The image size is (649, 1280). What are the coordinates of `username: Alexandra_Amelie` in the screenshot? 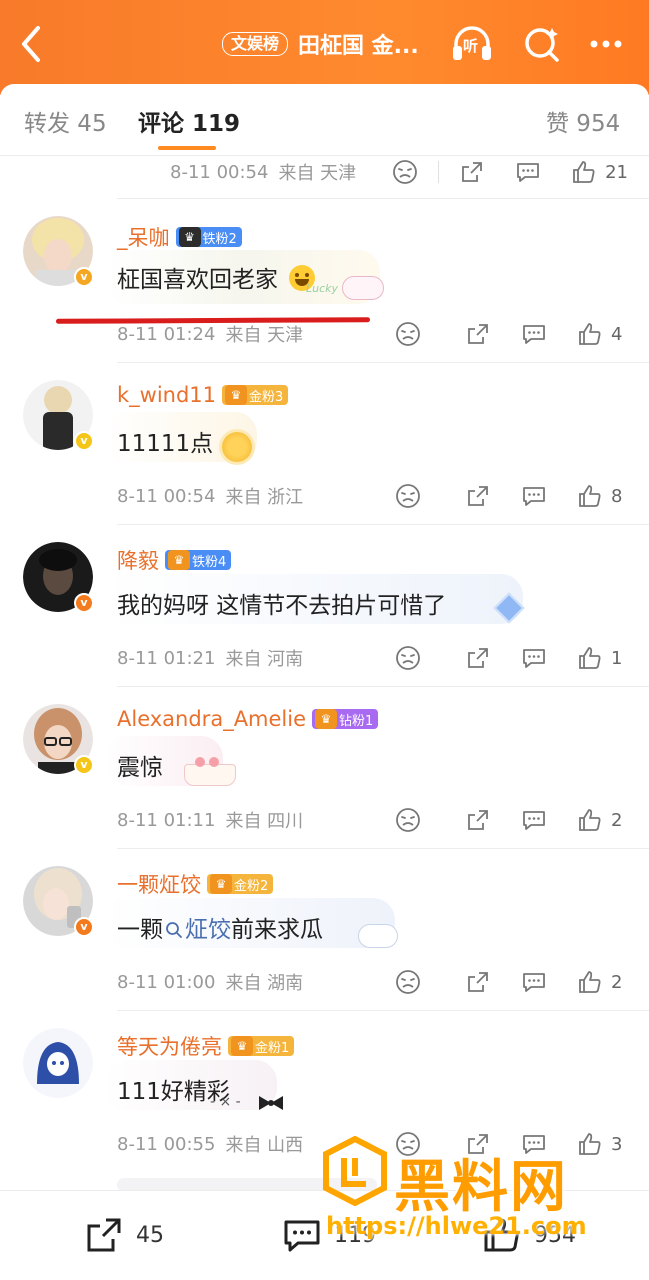 It's located at (211, 719).